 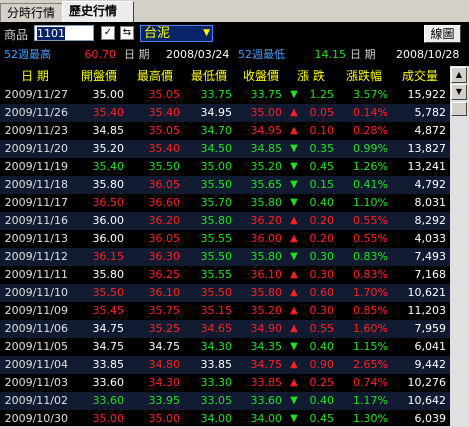 I want to click on column-low: 最低價, so click(x=209, y=76).